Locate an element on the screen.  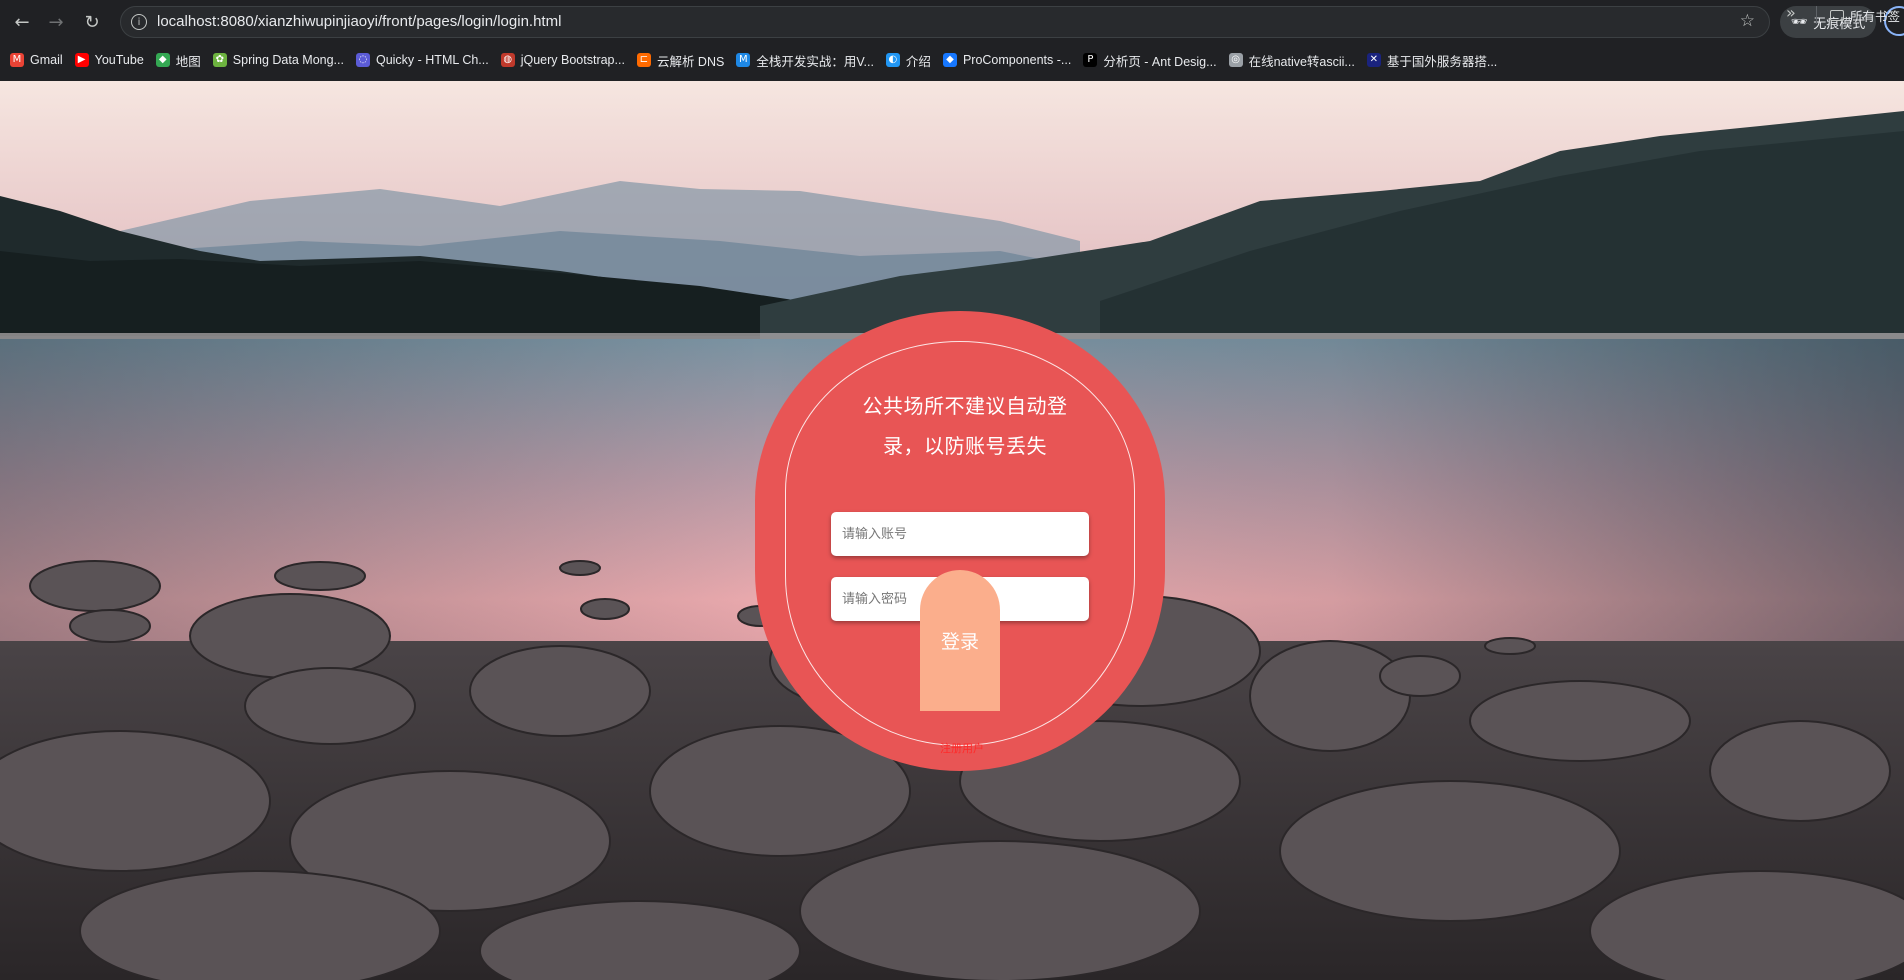
bookmarks-overflow-icon: » is located at coordinates (1791, 12).